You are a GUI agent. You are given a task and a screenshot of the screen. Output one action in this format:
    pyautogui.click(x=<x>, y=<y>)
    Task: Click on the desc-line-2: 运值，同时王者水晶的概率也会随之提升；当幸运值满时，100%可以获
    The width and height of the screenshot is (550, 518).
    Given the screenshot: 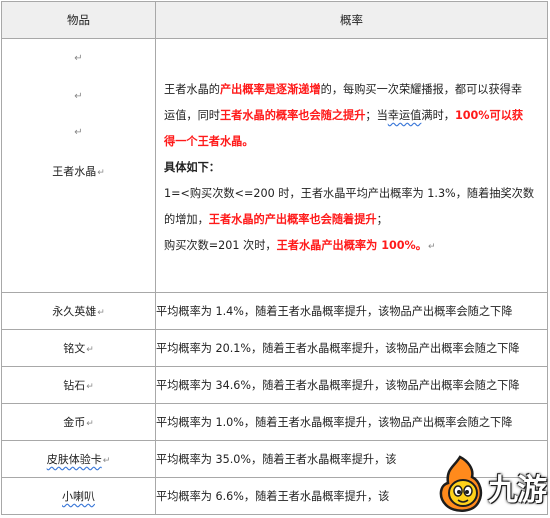 What is the action you would take?
    pyautogui.click(x=344, y=115)
    